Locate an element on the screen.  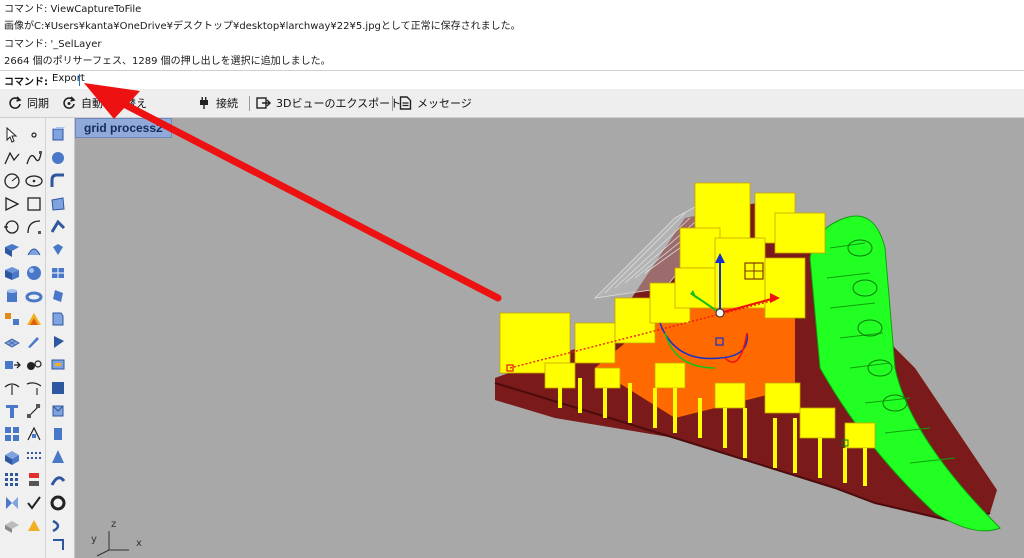
trim-icon is located at coordinates (12, 388).